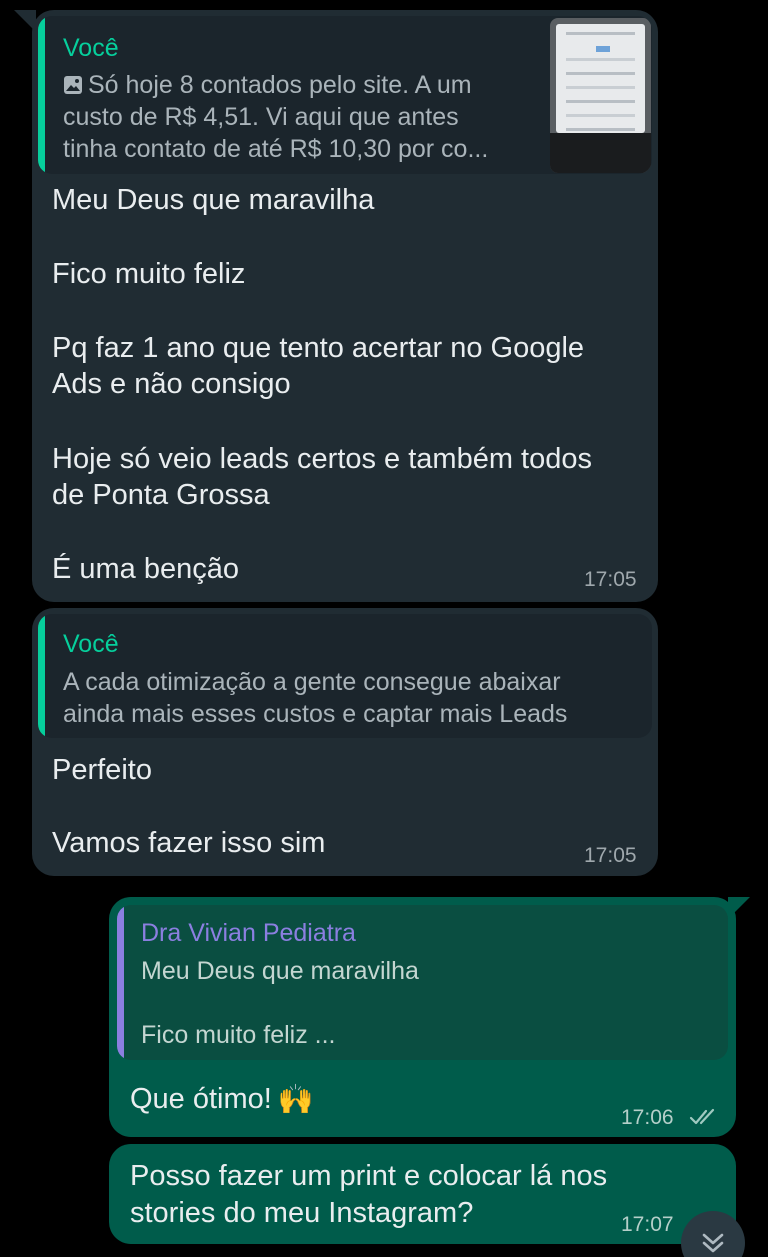  Describe the element at coordinates (280, 85) in the screenshot. I see `quote-text-line-1: Só hoje 8 contados pelo site. A um` at that location.